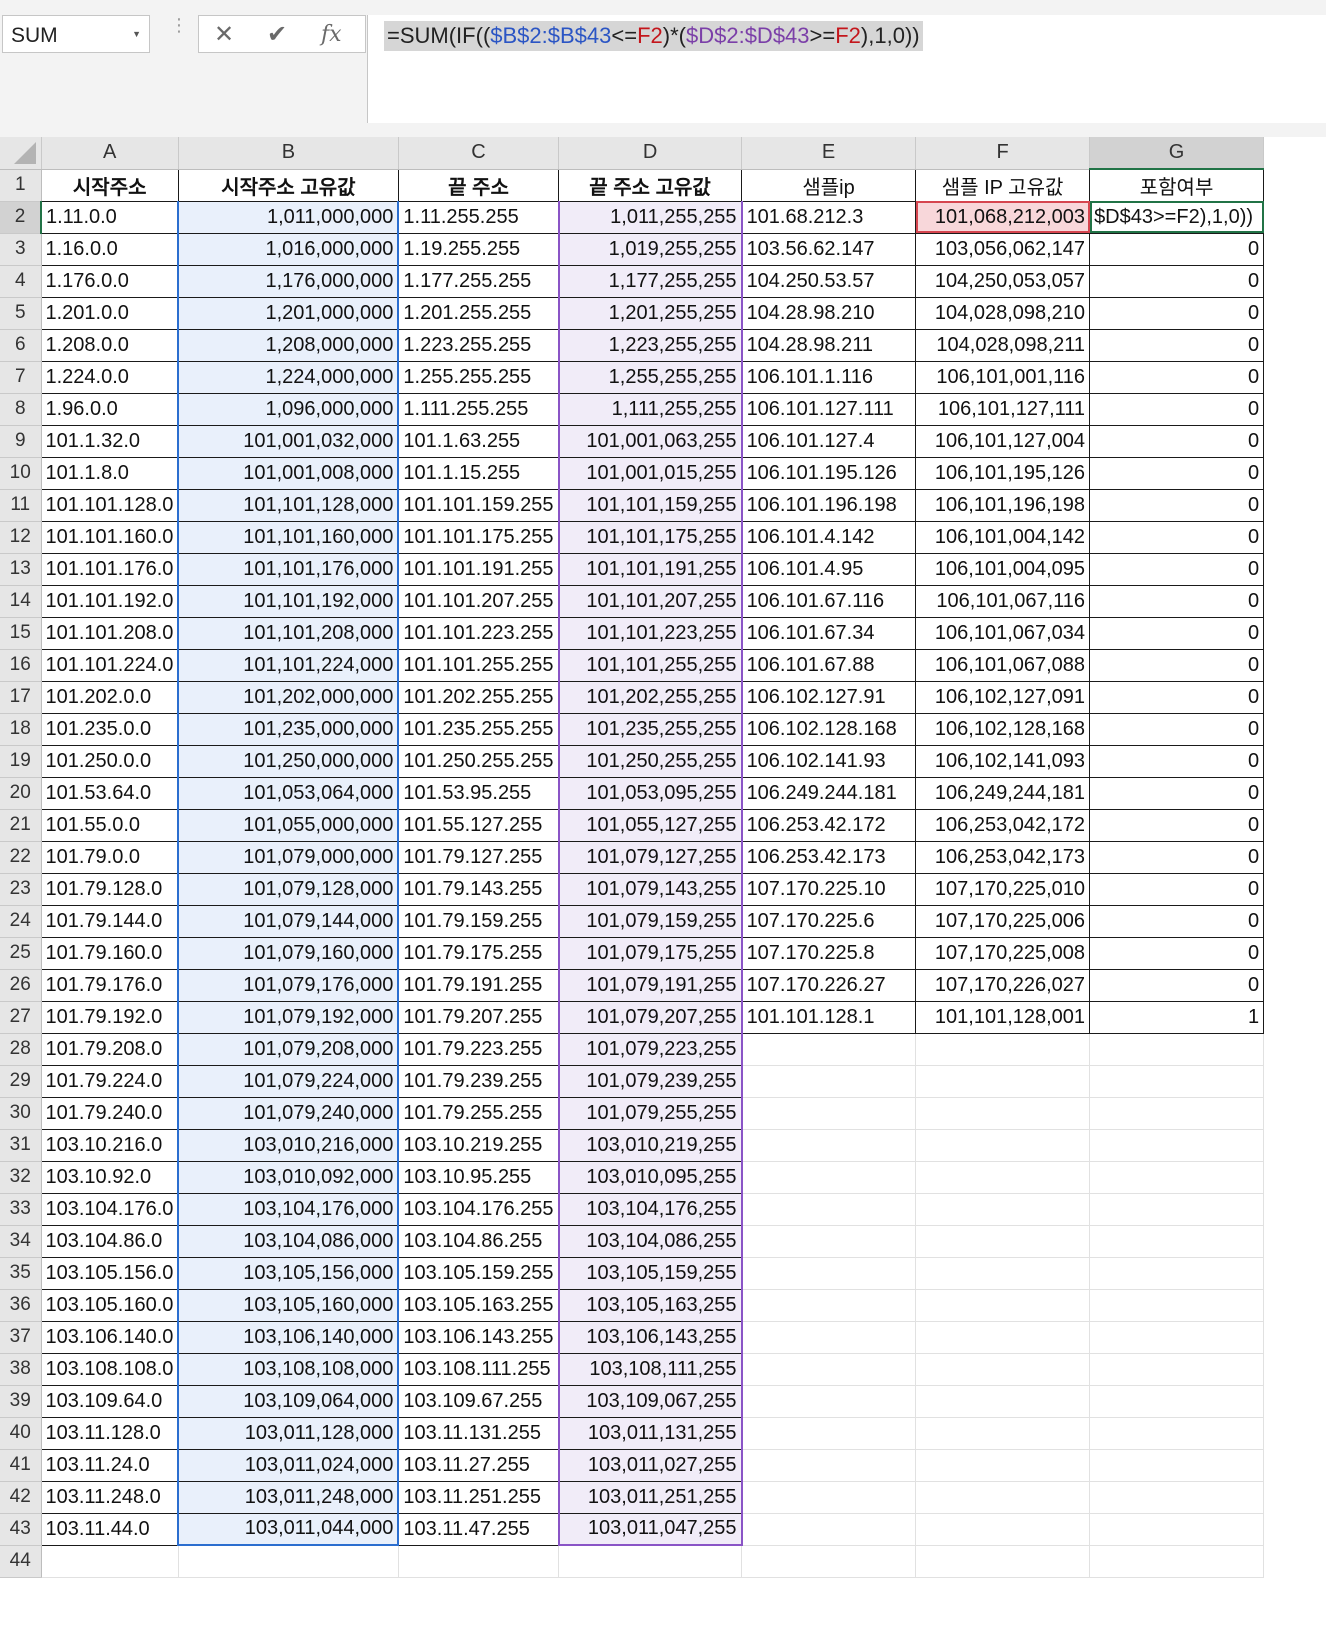 This screenshot has height=1639, width=1326. What do you see at coordinates (110, 409) in the screenshot?
I see `cell-start-address: 1.96.0.0` at bounding box center [110, 409].